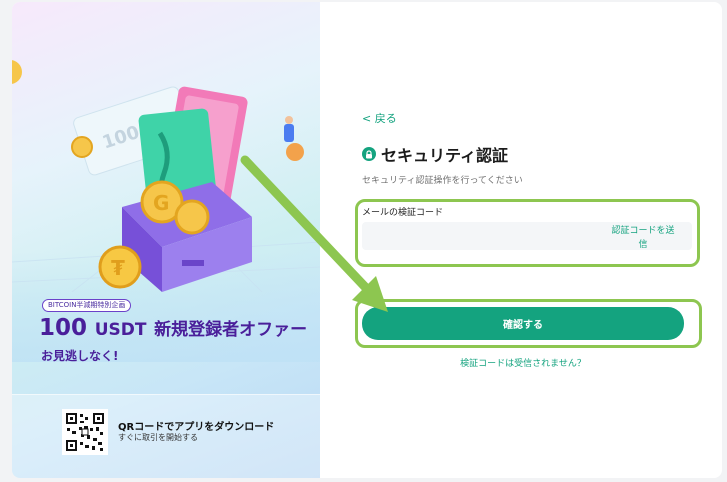 Image resolution: width=727 pixels, height=482 pixels. I want to click on svg-text: G, so click(161, 203).